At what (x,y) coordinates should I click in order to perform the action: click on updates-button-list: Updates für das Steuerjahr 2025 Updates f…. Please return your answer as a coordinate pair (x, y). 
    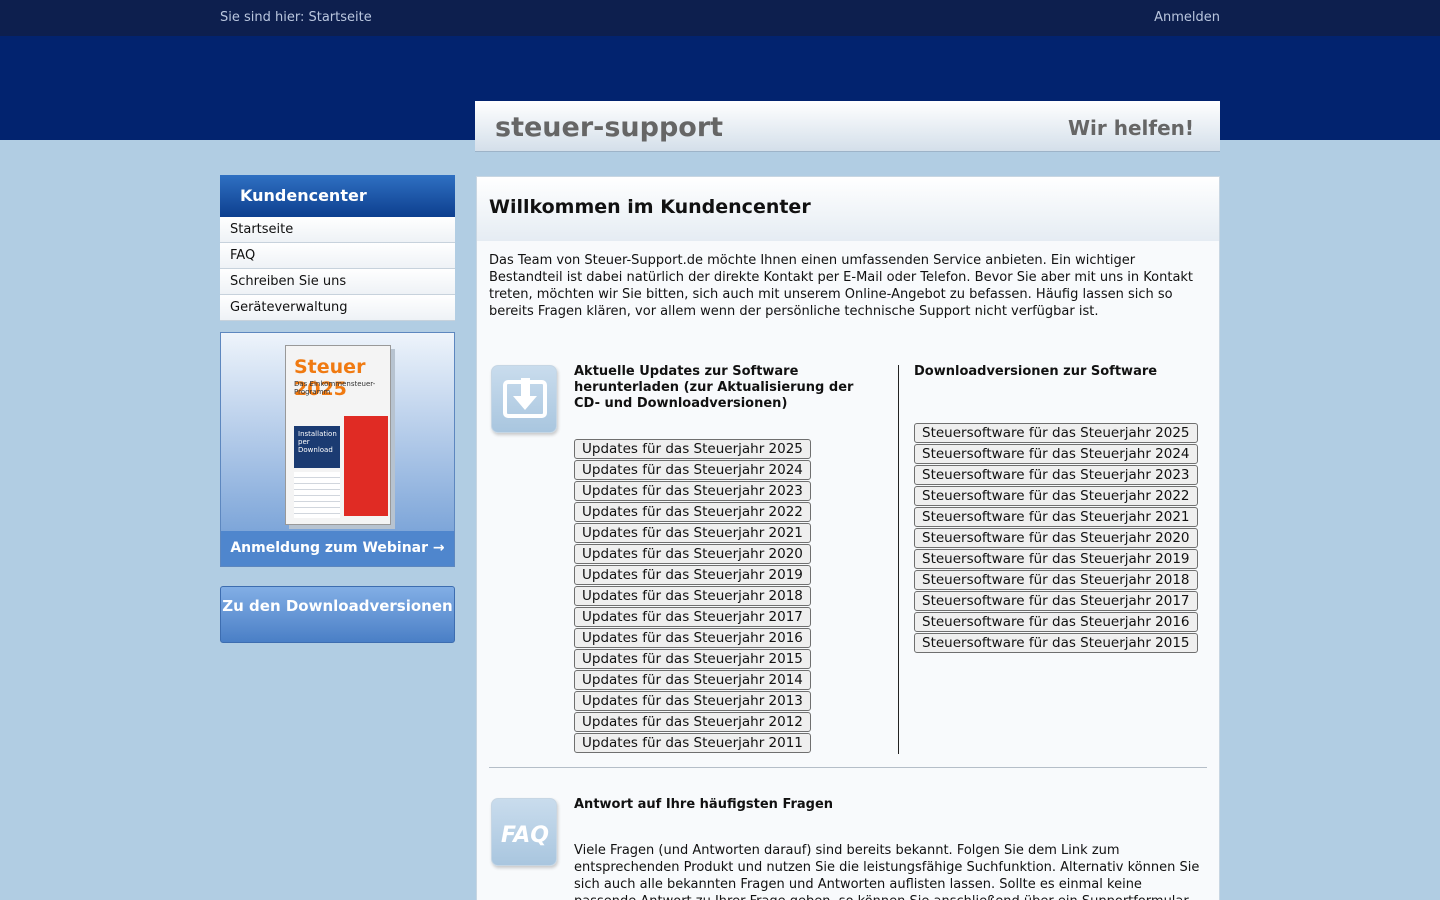
    Looking at the image, I should click on (692, 596).